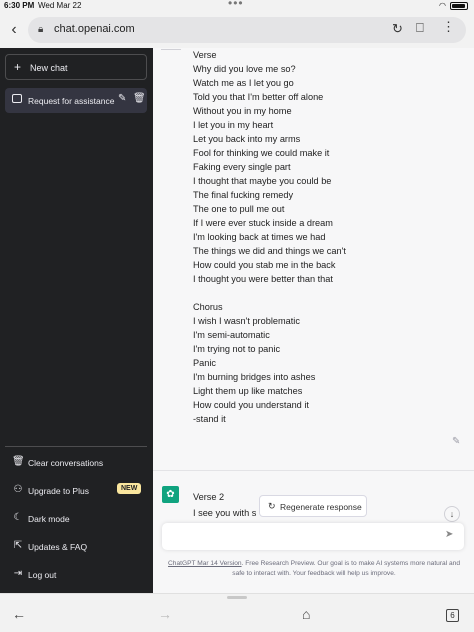  Describe the element at coordinates (165, 614) in the screenshot. I see `forward-arrow-icon: →` at that location.